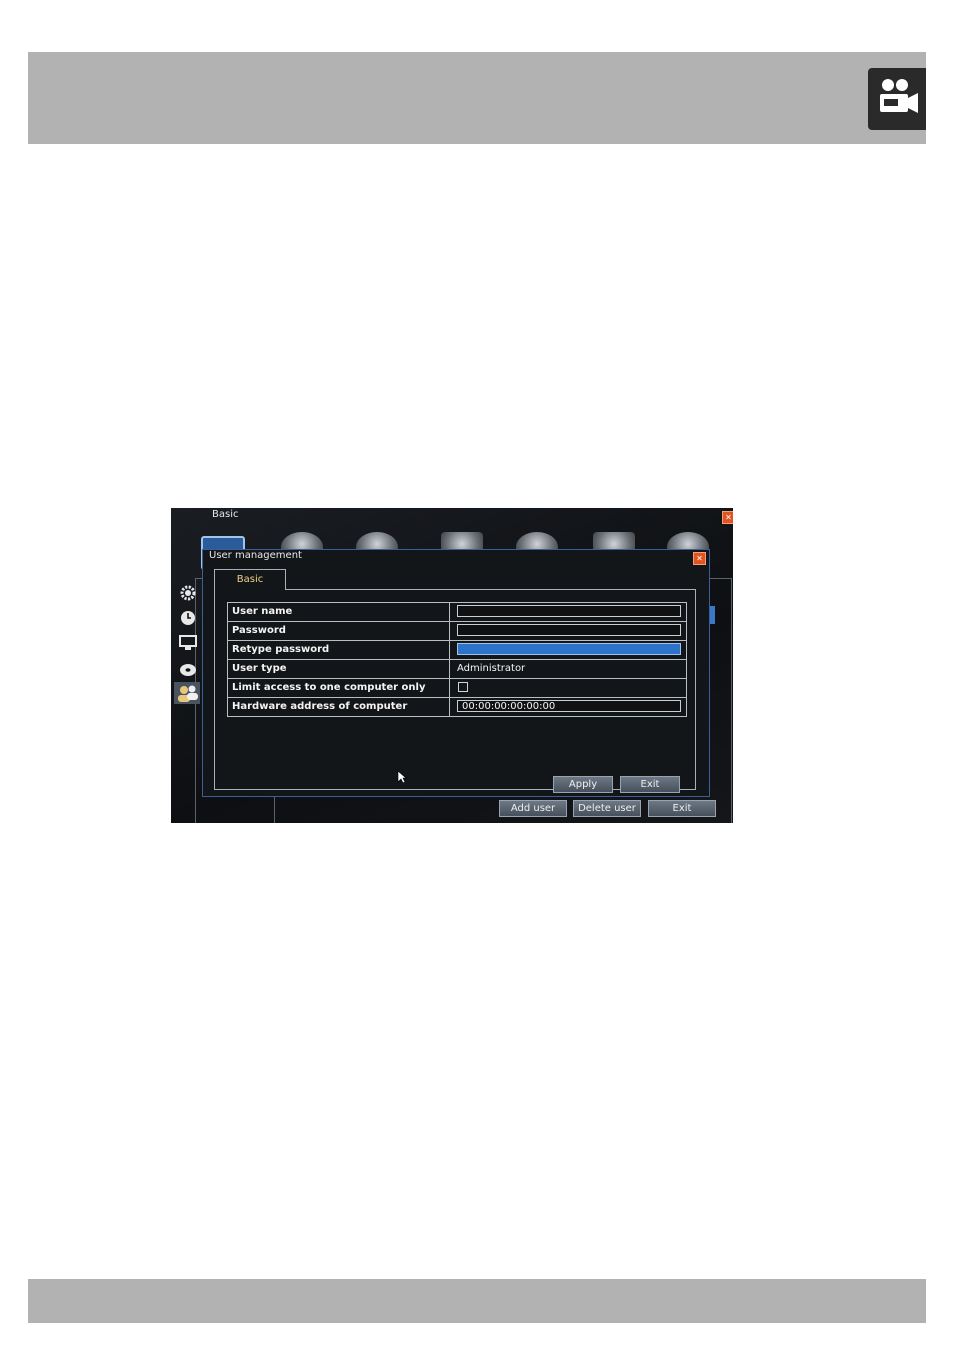 The image size is (954, 1351). Describe the element at coordinates (188, 618) in the screenshot. I see `clock-icon` at that location.